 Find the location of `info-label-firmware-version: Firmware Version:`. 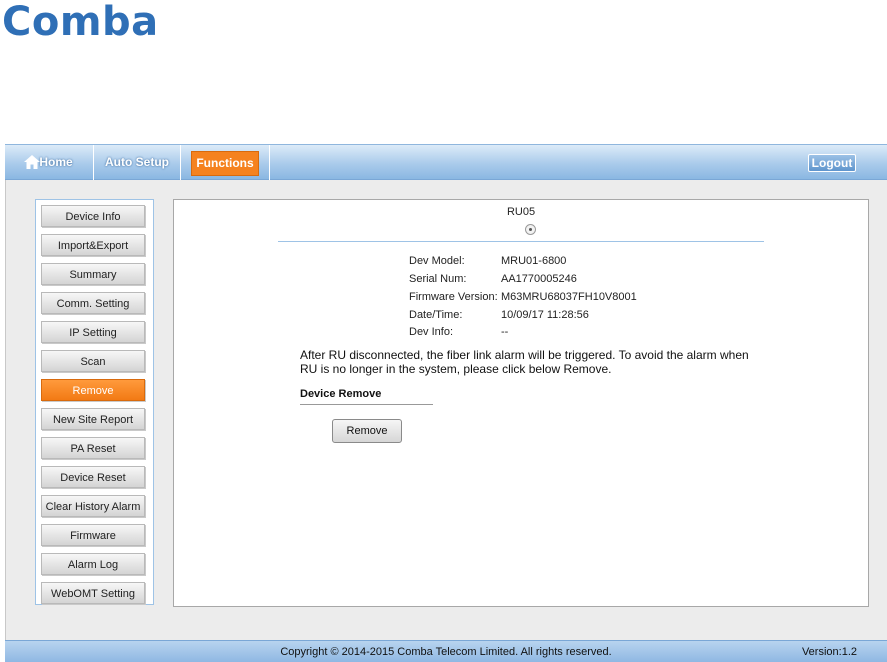

info-label-firmware-version: Firmware Version: is located at coordinates (453, 297).